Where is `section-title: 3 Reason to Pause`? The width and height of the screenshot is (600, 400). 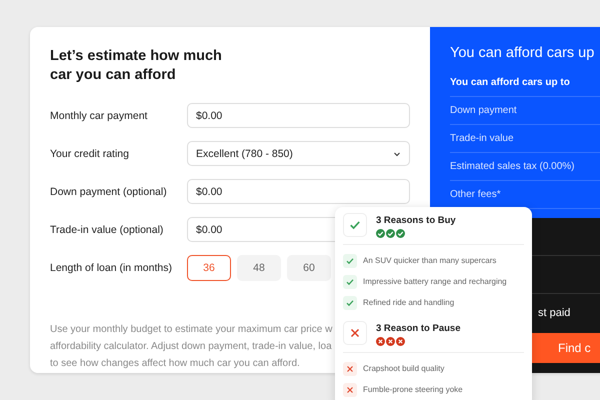 section-title: 3 Reason to Pause is located at coordinates (418, 328).